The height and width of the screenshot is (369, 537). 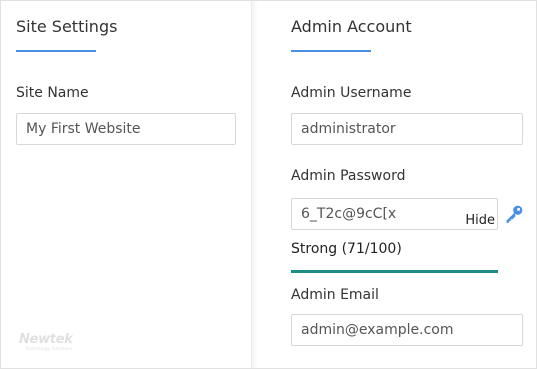 What do you see at coordinates (126, 129) in the screenshot?
I see `site-name-input: My First Website` at bounding box center [126, 129].